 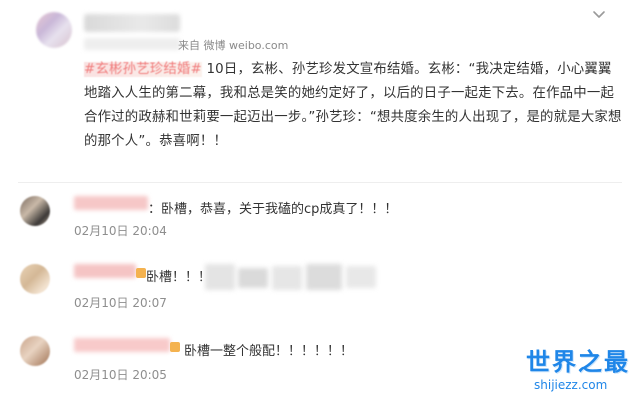 What do you see at coordinates (189, 45) in the screenshot?
I see `source-prefix: 来自` at bounding box center [189, 45].